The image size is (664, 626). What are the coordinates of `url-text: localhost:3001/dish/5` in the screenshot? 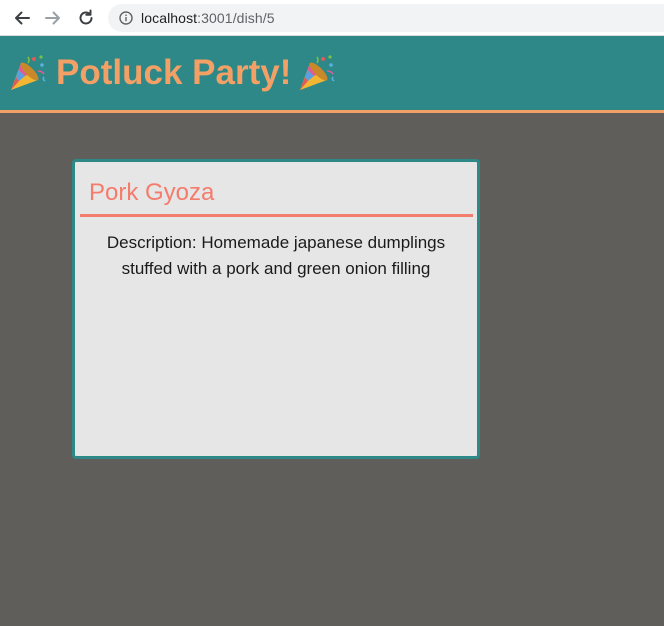 It's located at (208, 18).